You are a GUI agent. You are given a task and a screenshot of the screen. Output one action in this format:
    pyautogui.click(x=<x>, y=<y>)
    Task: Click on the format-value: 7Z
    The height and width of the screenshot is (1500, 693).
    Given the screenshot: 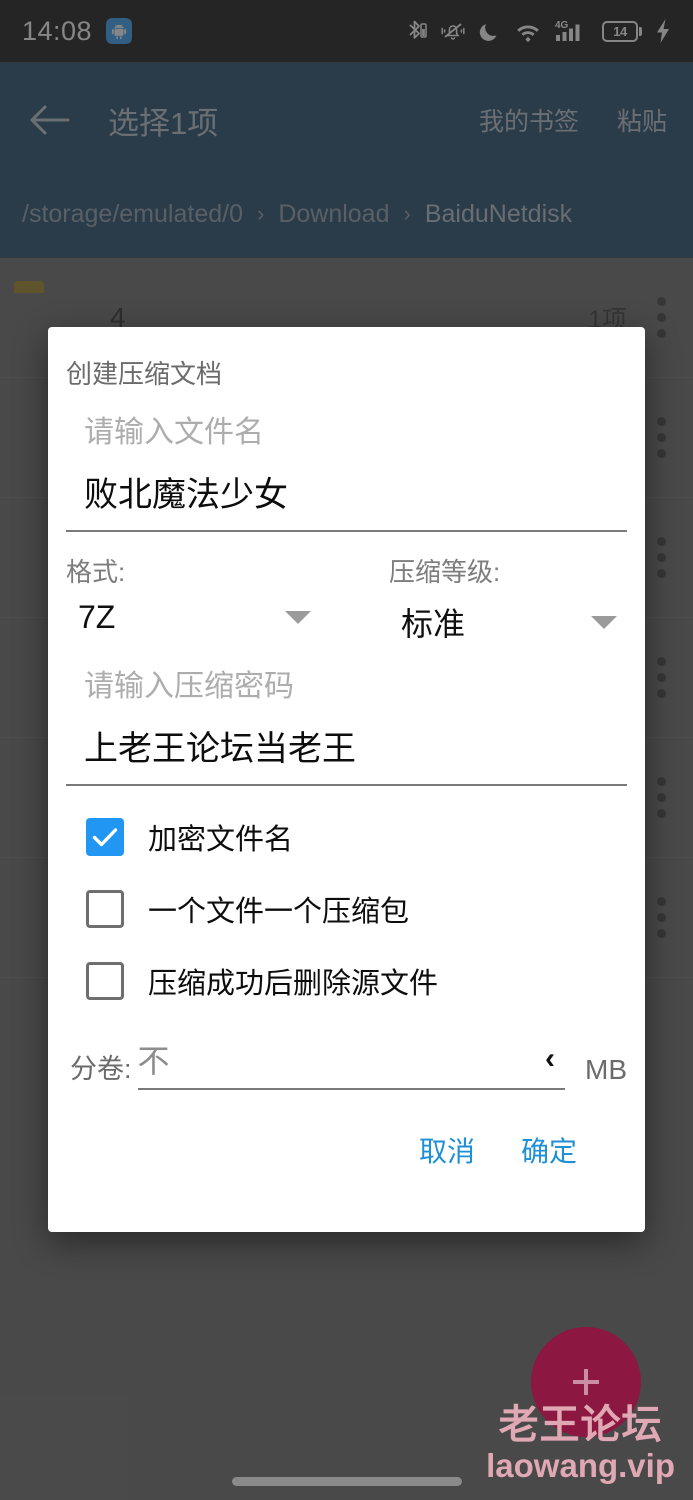 What is the action you would take?
    pyautogui.click(x=97, y=617)
    